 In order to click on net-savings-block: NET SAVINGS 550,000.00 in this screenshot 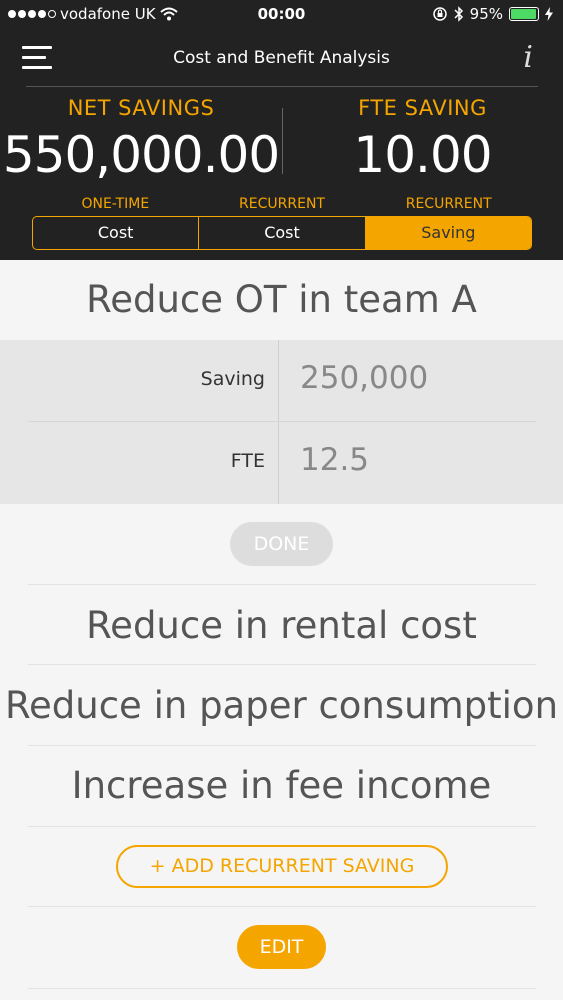, I will do `click(141, 140)`.